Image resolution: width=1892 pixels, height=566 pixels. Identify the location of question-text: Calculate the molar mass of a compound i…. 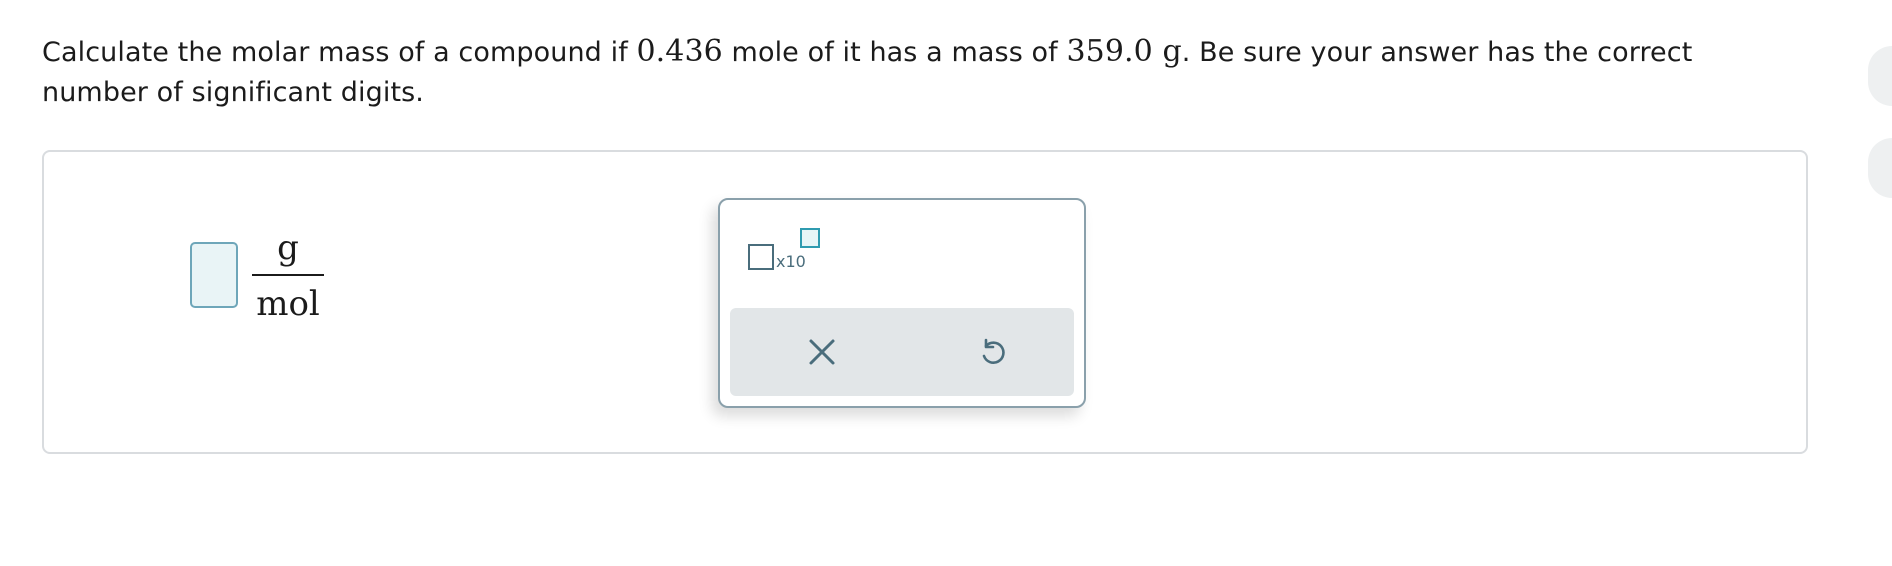
(902, 72).